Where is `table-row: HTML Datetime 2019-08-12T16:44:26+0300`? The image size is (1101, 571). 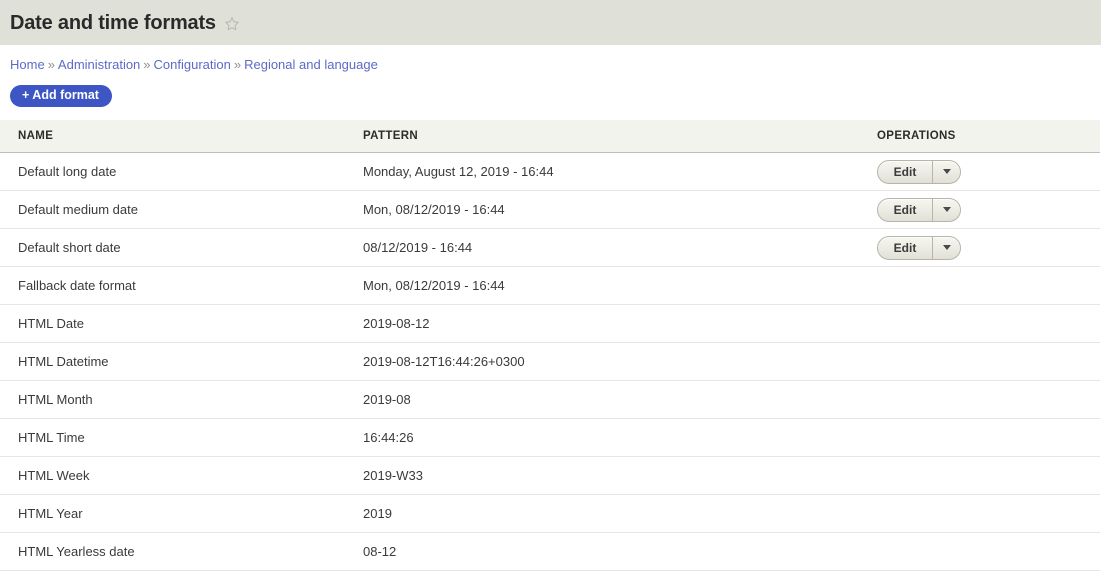 table-row: HTML Datetime 2019-08-12T16:44:26+0300 is located at coordinates (550, 361).